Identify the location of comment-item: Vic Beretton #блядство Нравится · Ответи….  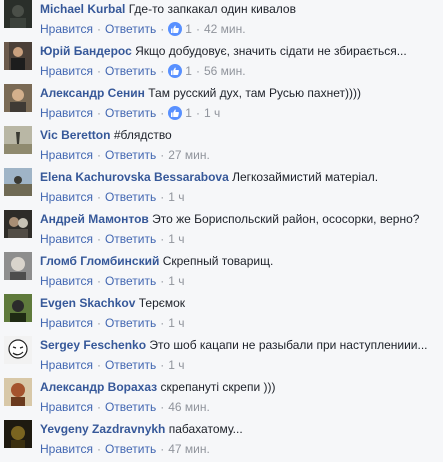
(221, 147).